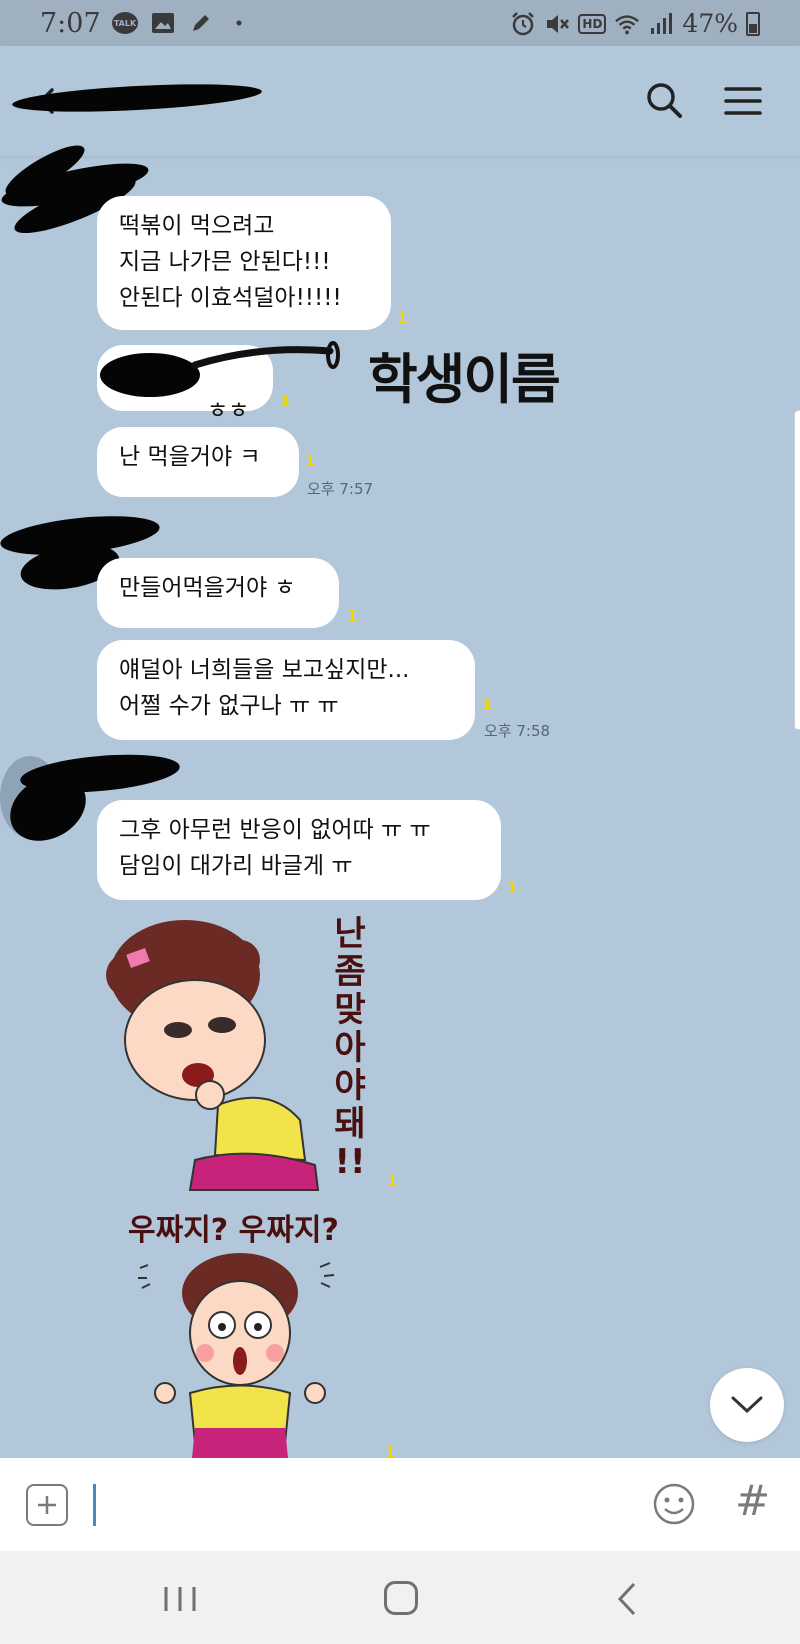  Describe the element at coordinates (627, 24) in the screenshot. I see `wifi-icon` at that location.